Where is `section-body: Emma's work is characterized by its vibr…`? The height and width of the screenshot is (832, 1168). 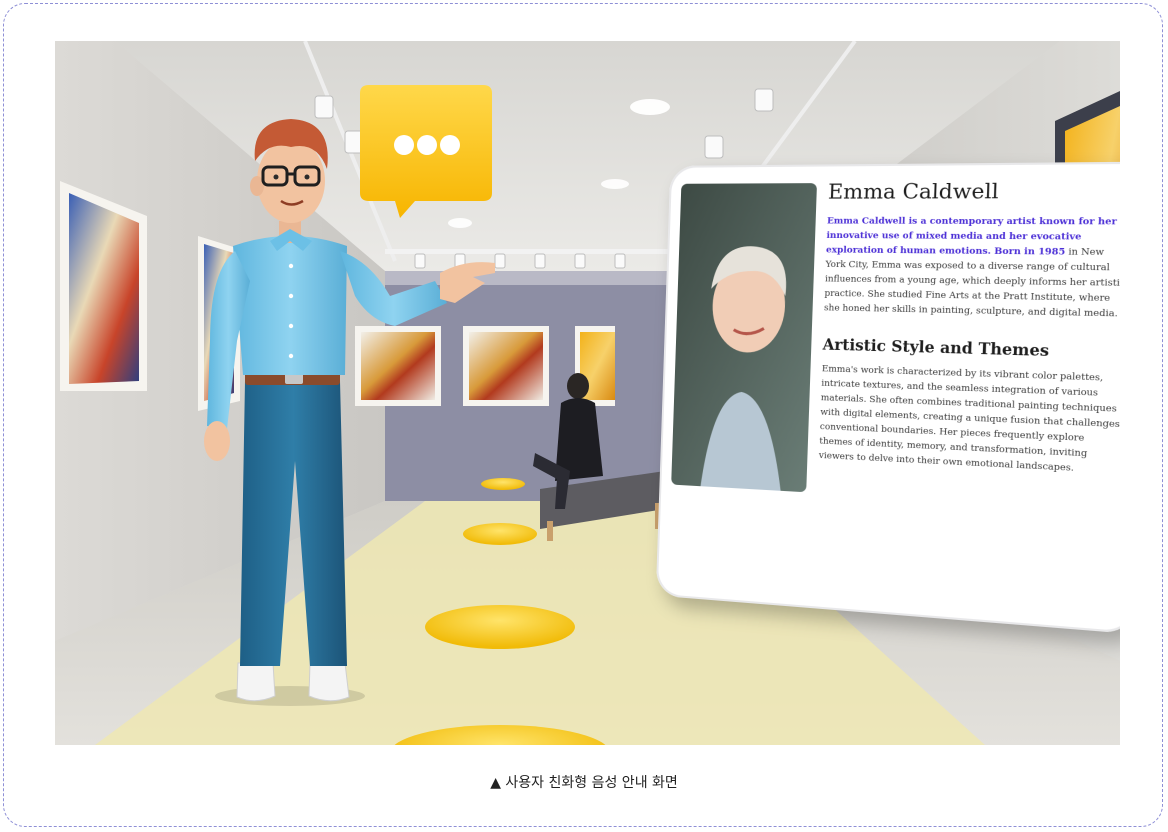
section-body: Emma's work is characterized by its vibr… is located at coordinates (969, 418).